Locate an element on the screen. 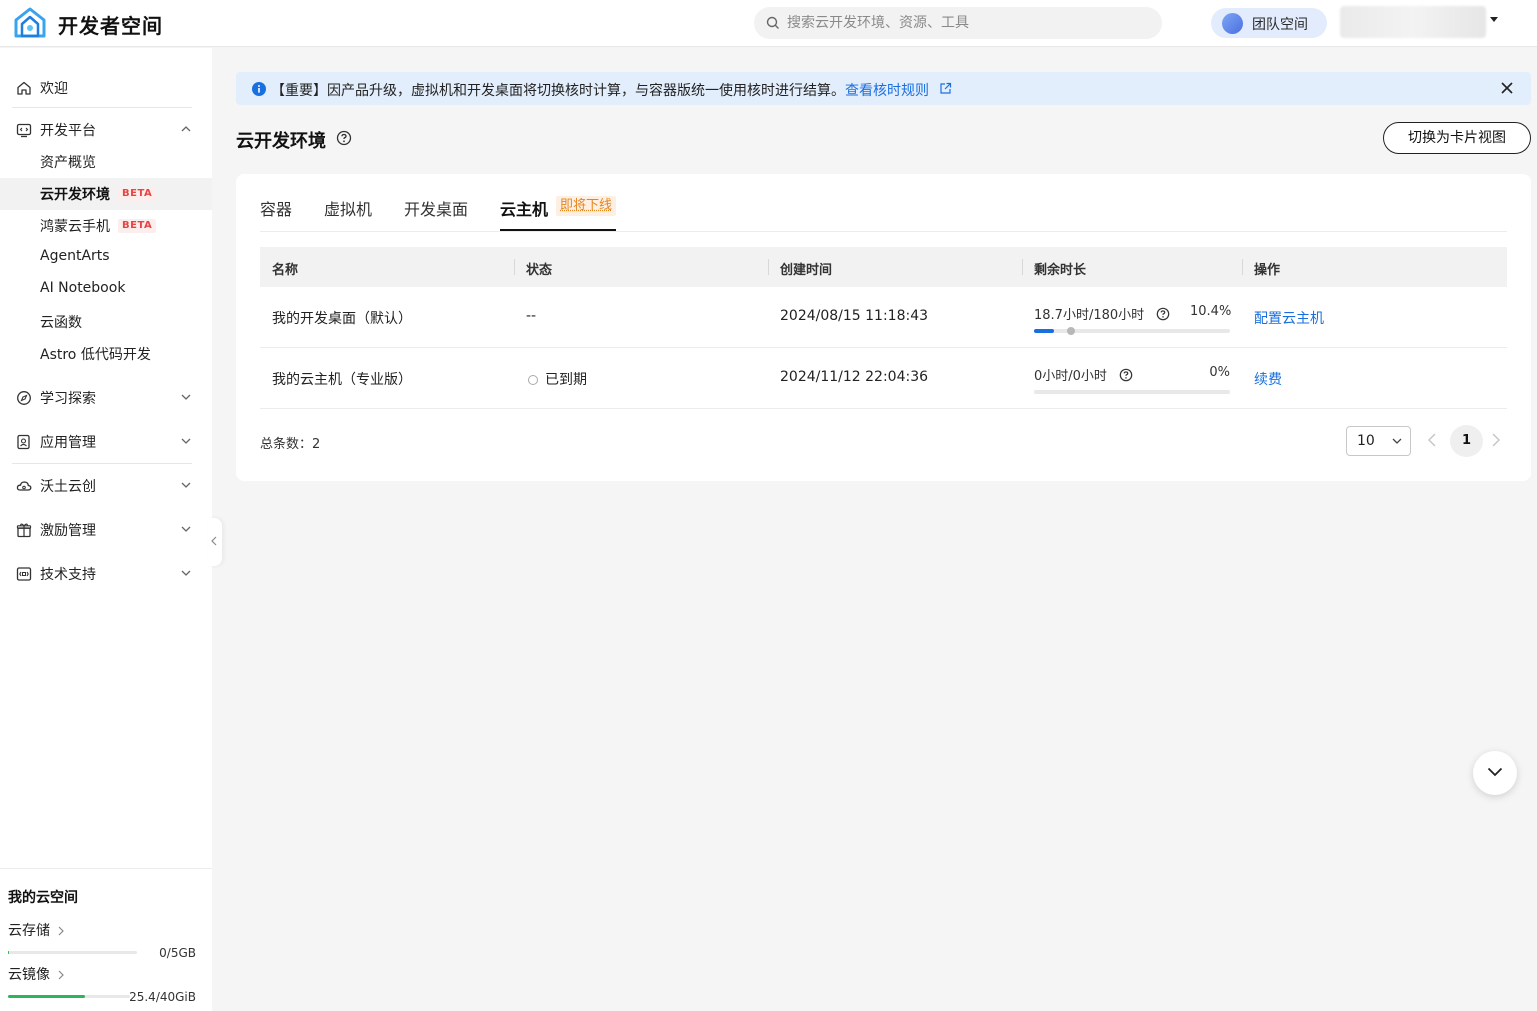  top-header: 开发者空间 团队空间 is located at coordinates (768, 23).